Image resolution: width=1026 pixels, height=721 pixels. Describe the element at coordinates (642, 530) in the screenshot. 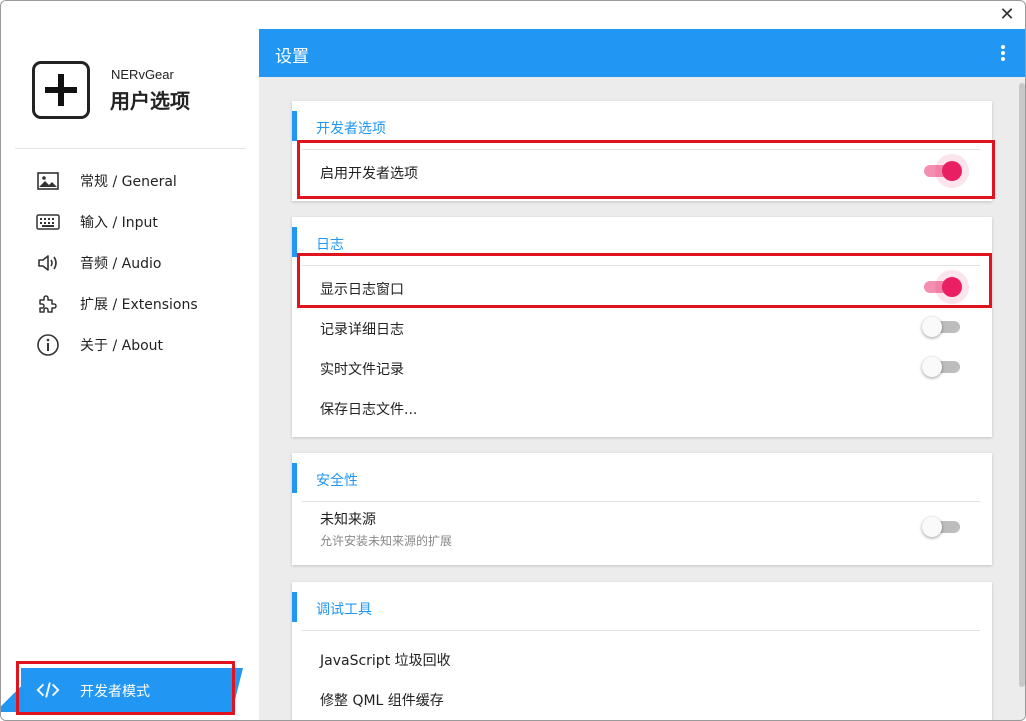

I see `row-unknown-sources: 未知来源 允许安装未知来源的扩展` at that location.